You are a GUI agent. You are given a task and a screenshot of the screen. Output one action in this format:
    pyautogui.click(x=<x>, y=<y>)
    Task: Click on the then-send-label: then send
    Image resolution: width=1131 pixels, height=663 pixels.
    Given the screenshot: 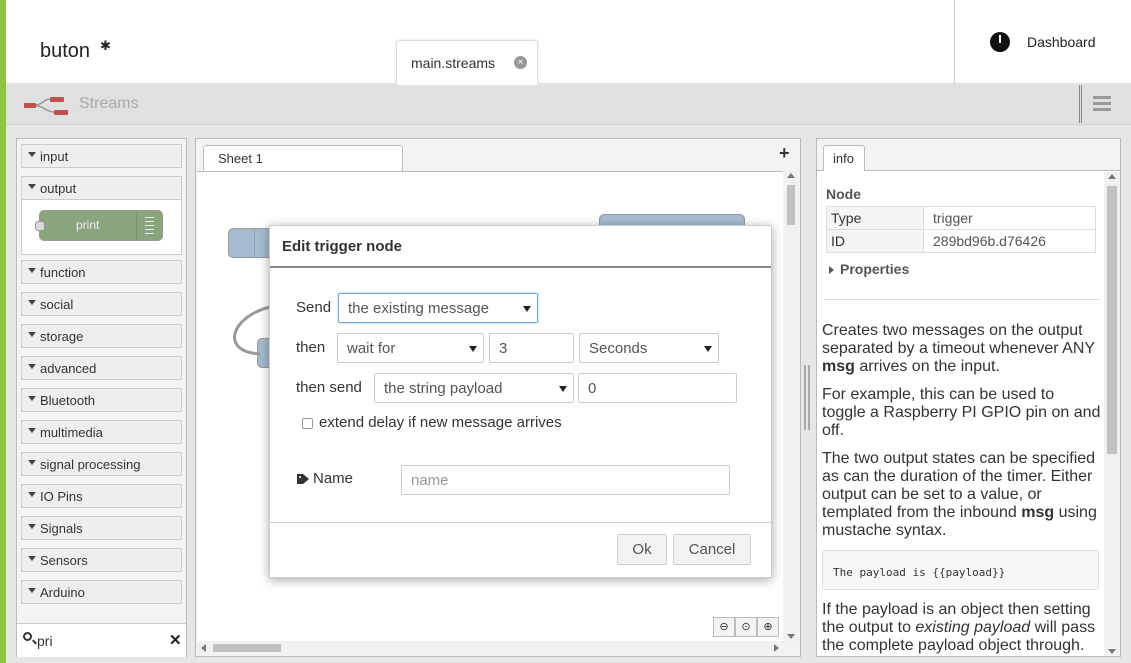 What is the action you would take?
    pyautogui.click(x=329, y=387)
    